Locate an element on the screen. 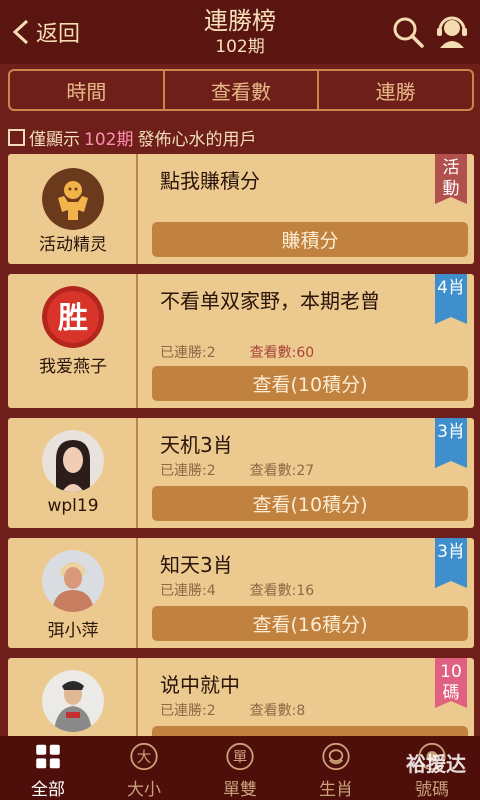  da-icon: 大 is located at coordinates (144, 756).